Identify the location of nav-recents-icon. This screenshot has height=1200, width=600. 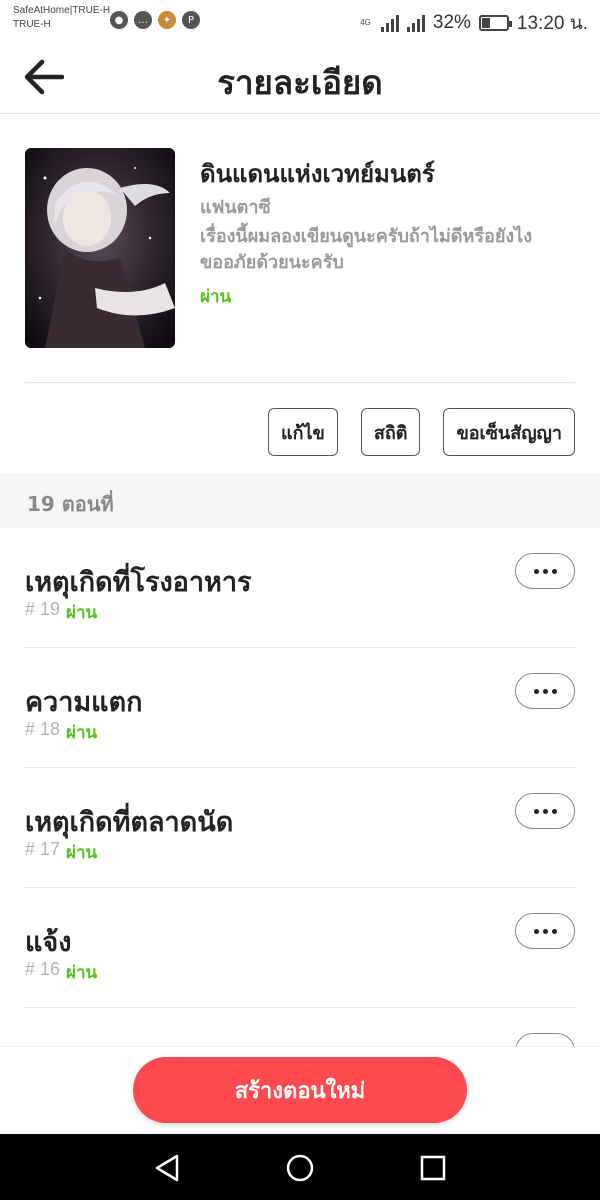
(433, 1168).